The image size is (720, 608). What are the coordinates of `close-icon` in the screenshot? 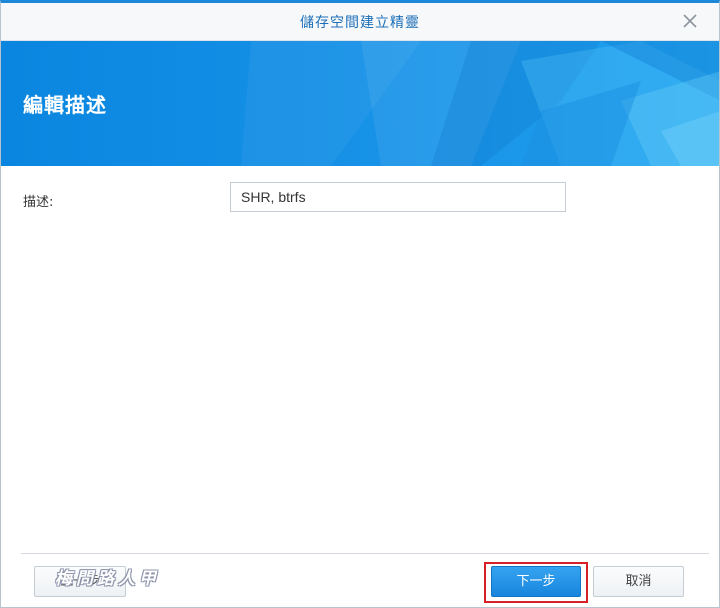 It's located at (690, 21).